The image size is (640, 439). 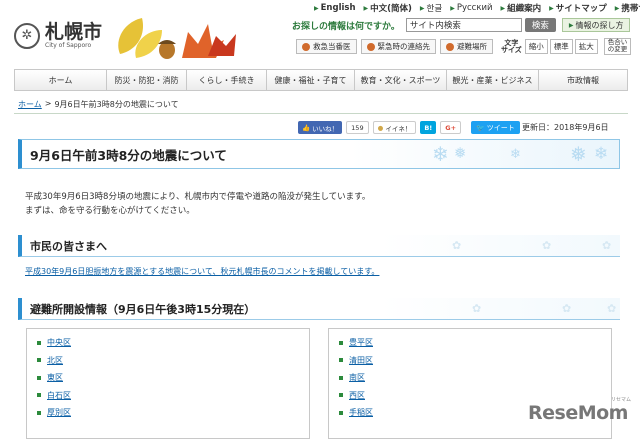 I want to click on search-row: お探しの情報は何ですか。 検索 ▶ 情報の探し方, so click(x=461, y=25).